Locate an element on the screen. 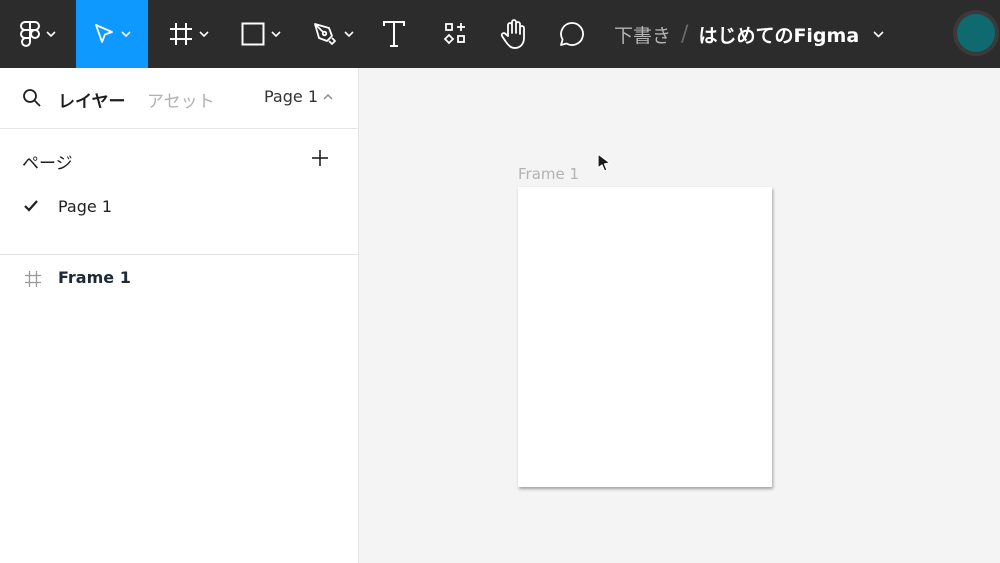 The image size is (1000, 563). text-icon is located at coordinates (394, 34).